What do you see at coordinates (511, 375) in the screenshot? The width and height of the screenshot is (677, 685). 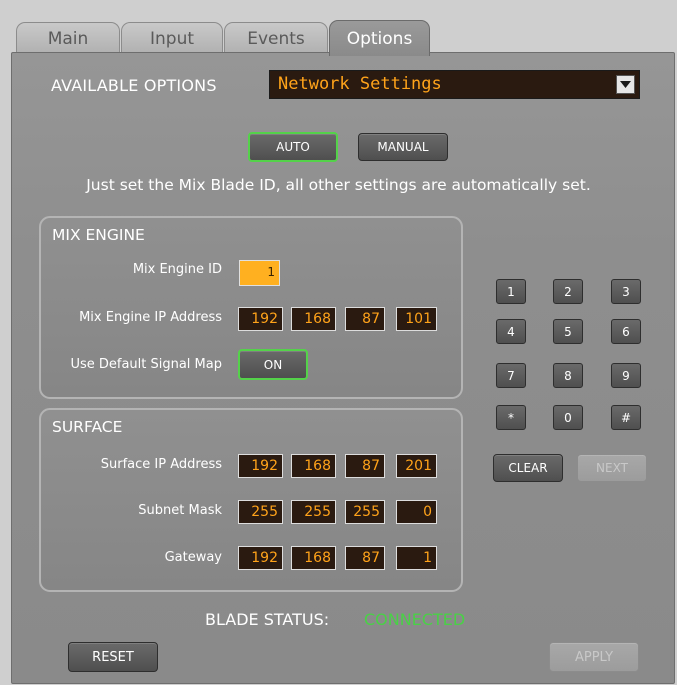 I see `keypad-key-7: 7` at bounding box center [511, 375].